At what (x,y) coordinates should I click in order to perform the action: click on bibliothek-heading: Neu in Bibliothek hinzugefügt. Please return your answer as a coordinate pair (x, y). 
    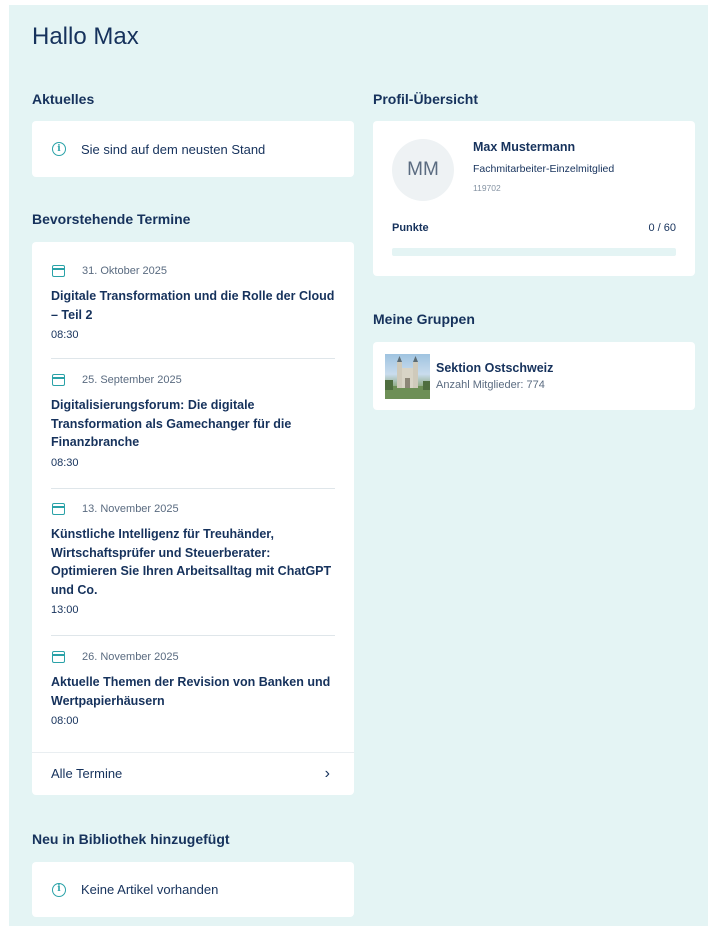
    Looking at the image, I should click on (131, 839).